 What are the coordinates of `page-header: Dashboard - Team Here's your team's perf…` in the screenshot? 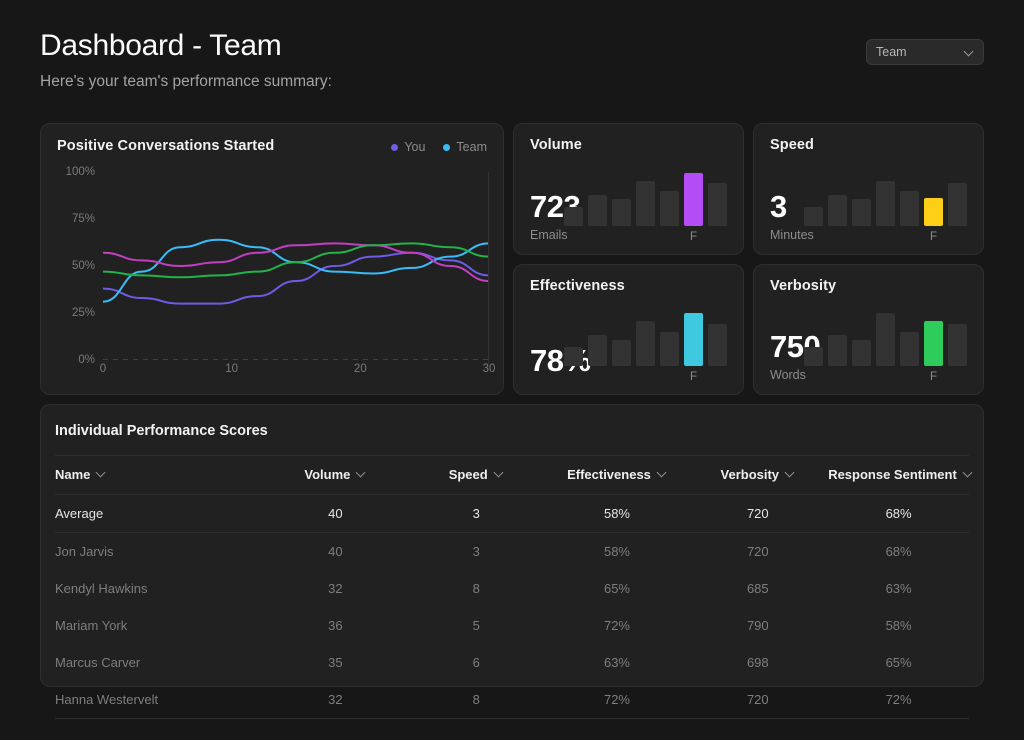 It's located at (512, 59).